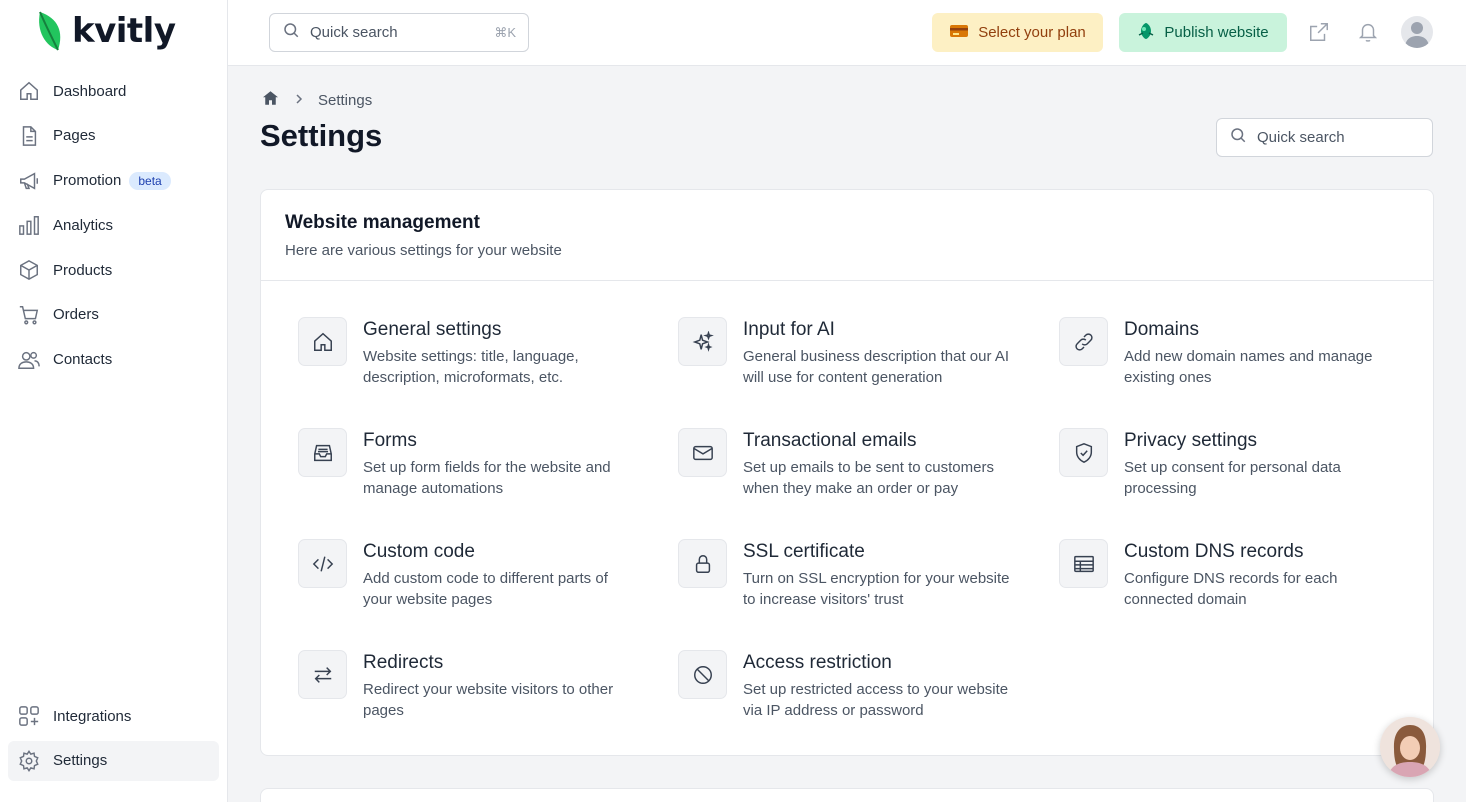 The width and height of the screenshot is (1466, 802). Describe the element at coordinates (399, 32) in the screenshot. I see `quick-search-input: Quick search ⌘K` at that location.